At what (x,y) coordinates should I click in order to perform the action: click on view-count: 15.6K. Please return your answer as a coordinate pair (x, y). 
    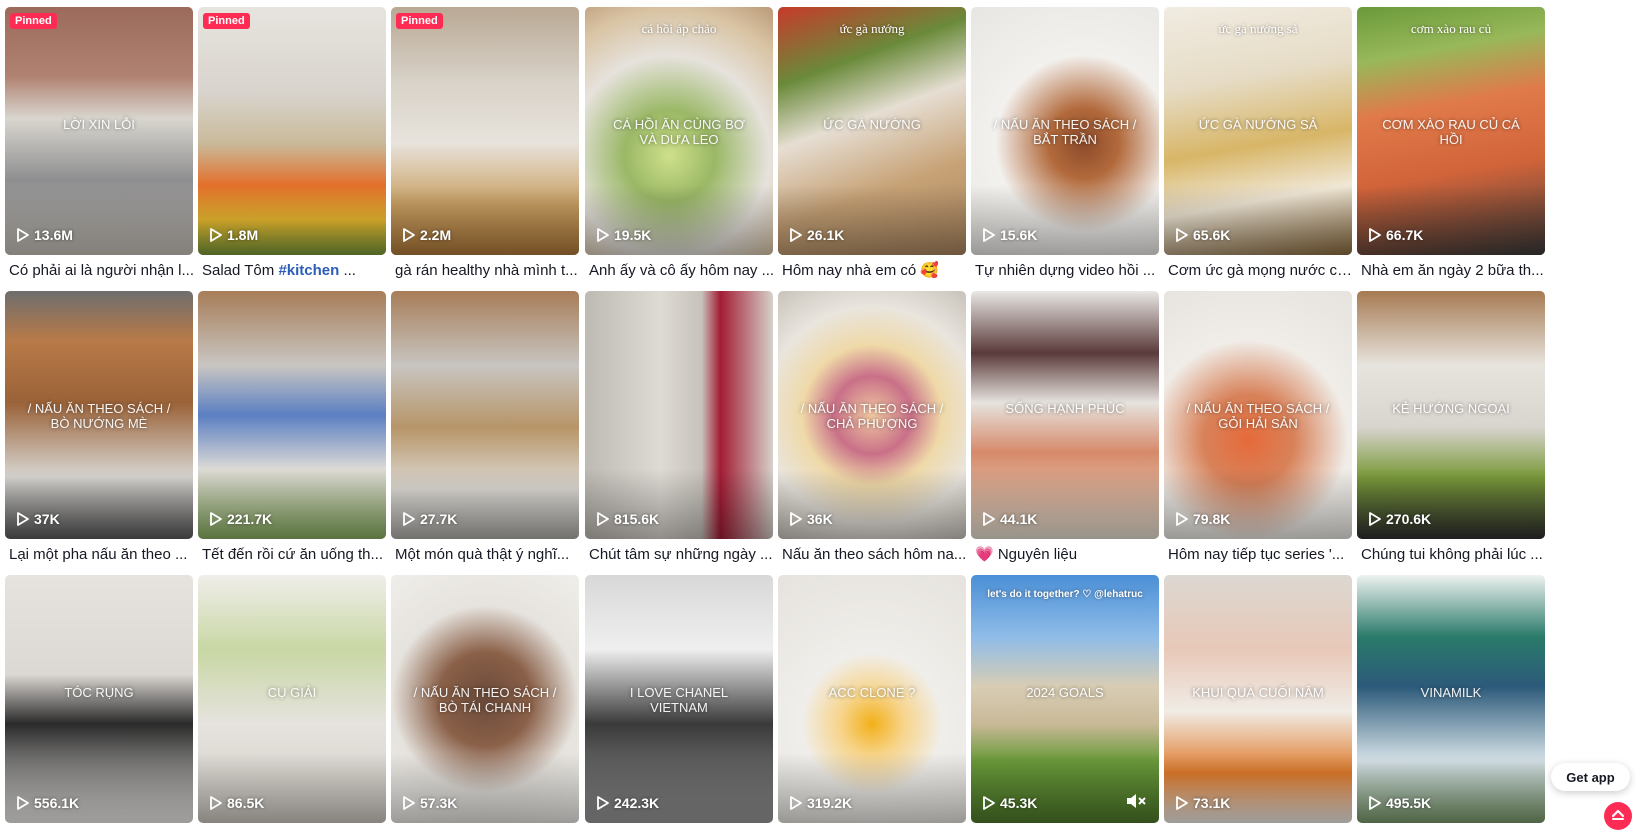
    Looking at the image, I should click on (1010, 235).